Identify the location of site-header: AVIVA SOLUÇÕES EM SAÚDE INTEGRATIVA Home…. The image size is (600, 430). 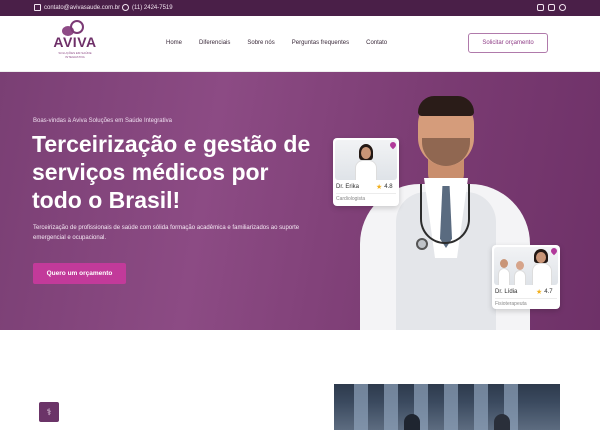
(300, 44).